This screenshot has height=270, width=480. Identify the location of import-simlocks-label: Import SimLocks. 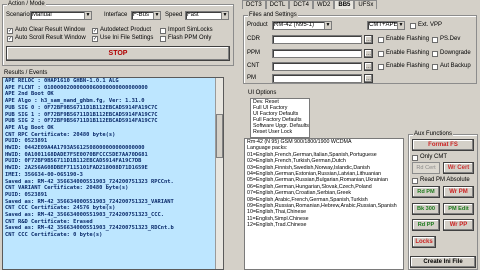
(190, 30).